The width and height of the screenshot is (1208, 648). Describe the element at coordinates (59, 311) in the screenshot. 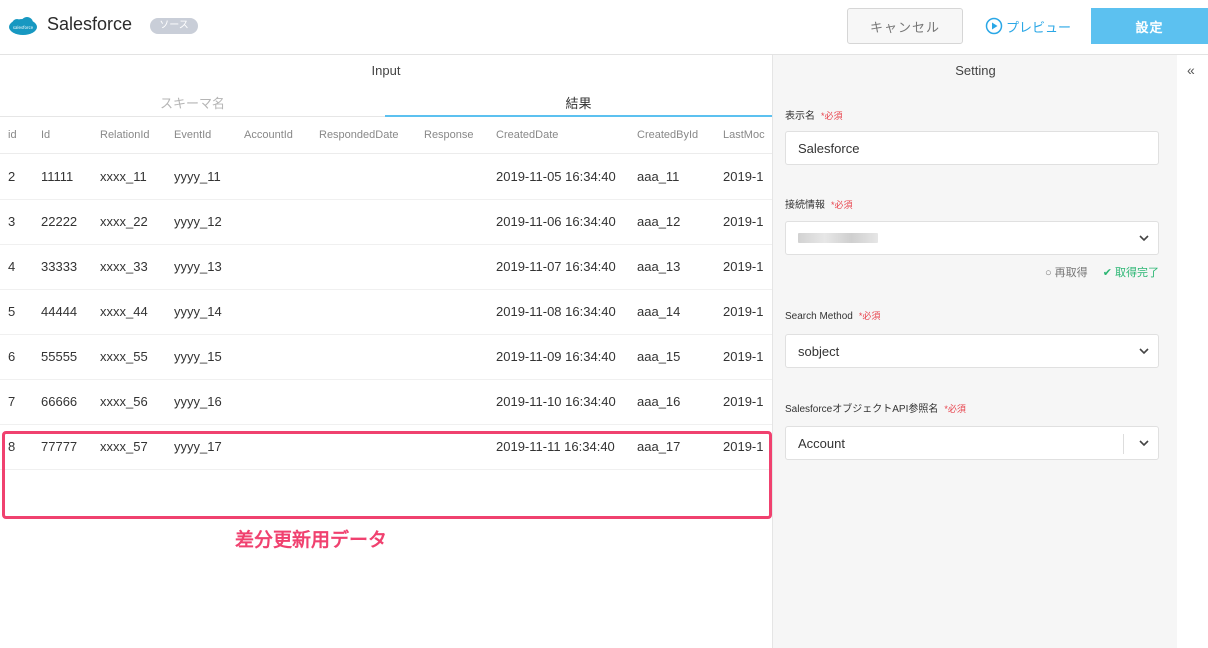

I see `table-cell: 44444` at that location.